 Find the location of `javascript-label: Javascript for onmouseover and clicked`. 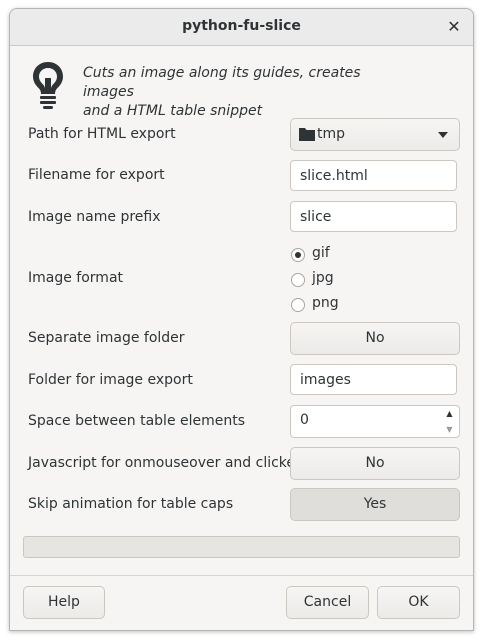

javascript-label: Javascript for onmouseover and clicked is located at coordinates (166, 463).